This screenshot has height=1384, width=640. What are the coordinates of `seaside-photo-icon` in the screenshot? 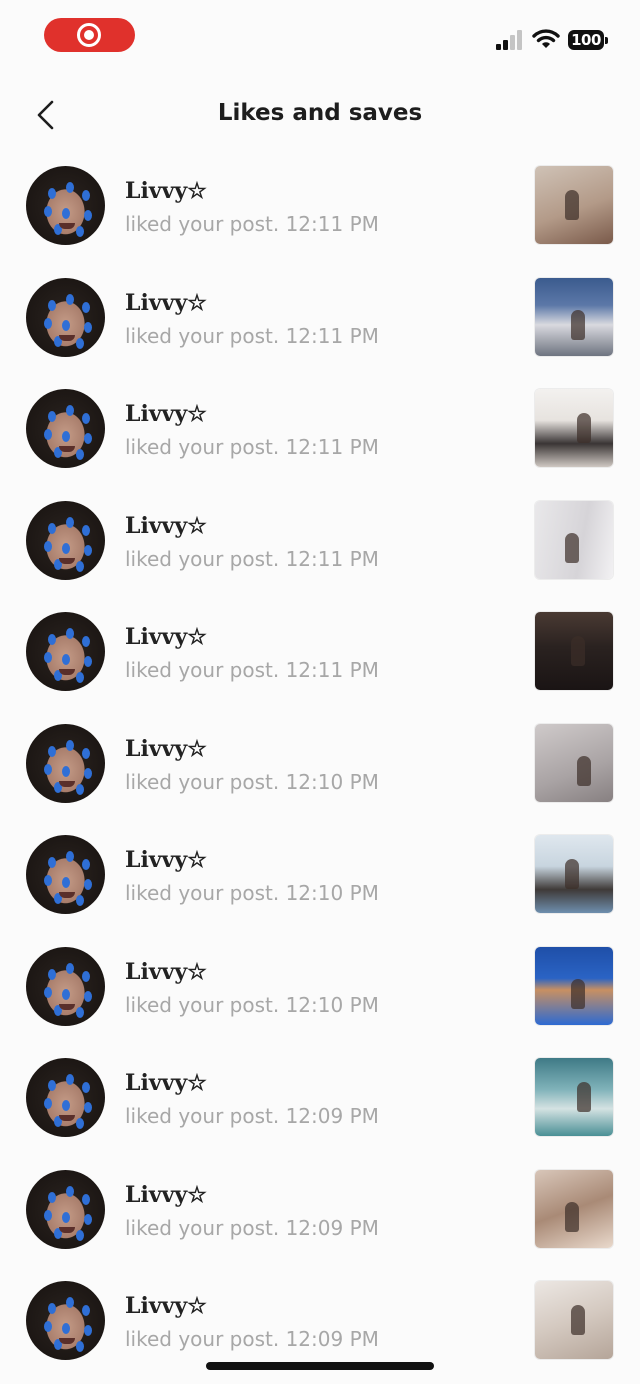 It's located at (574, 1097).